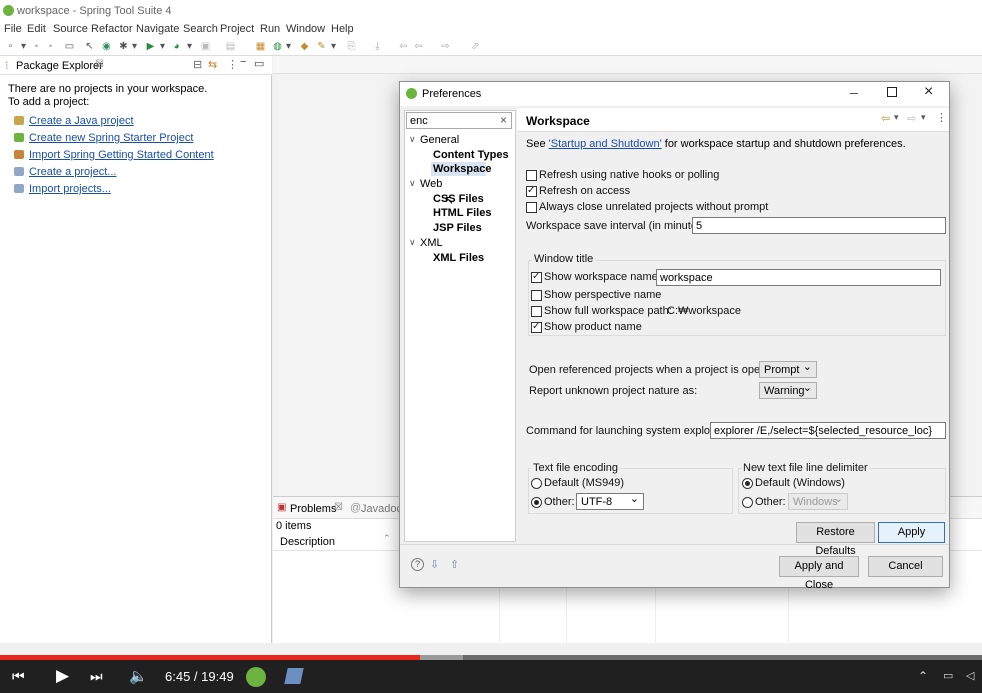 The width and height of the screenshot is (982, 693). What do you see at coordinates (431, 243) in the screenshot?
I see `tree-item-xml: XML` at bounding box center [431, 243].